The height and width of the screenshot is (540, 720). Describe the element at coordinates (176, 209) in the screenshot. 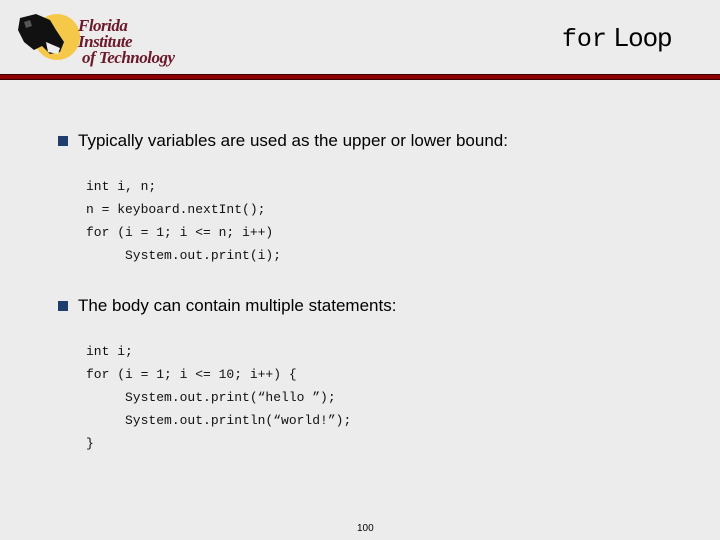

I see `code-line: n = keyboard.nextInt();` at that location.